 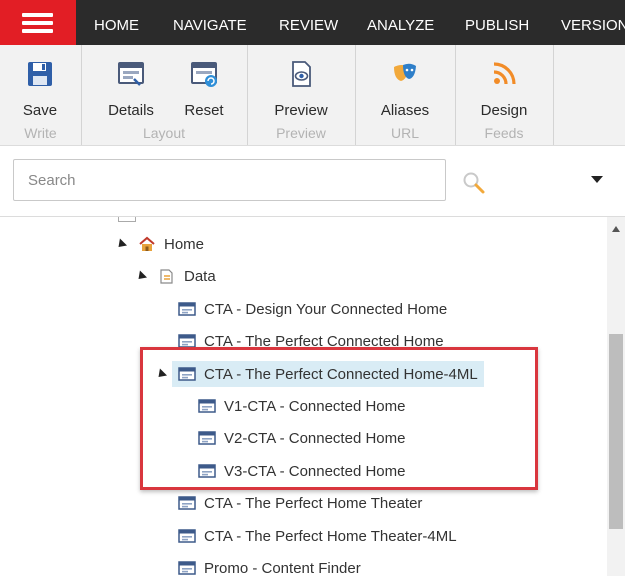 I want to click on group-title-preview: Preview, so click(x=301, y=133).